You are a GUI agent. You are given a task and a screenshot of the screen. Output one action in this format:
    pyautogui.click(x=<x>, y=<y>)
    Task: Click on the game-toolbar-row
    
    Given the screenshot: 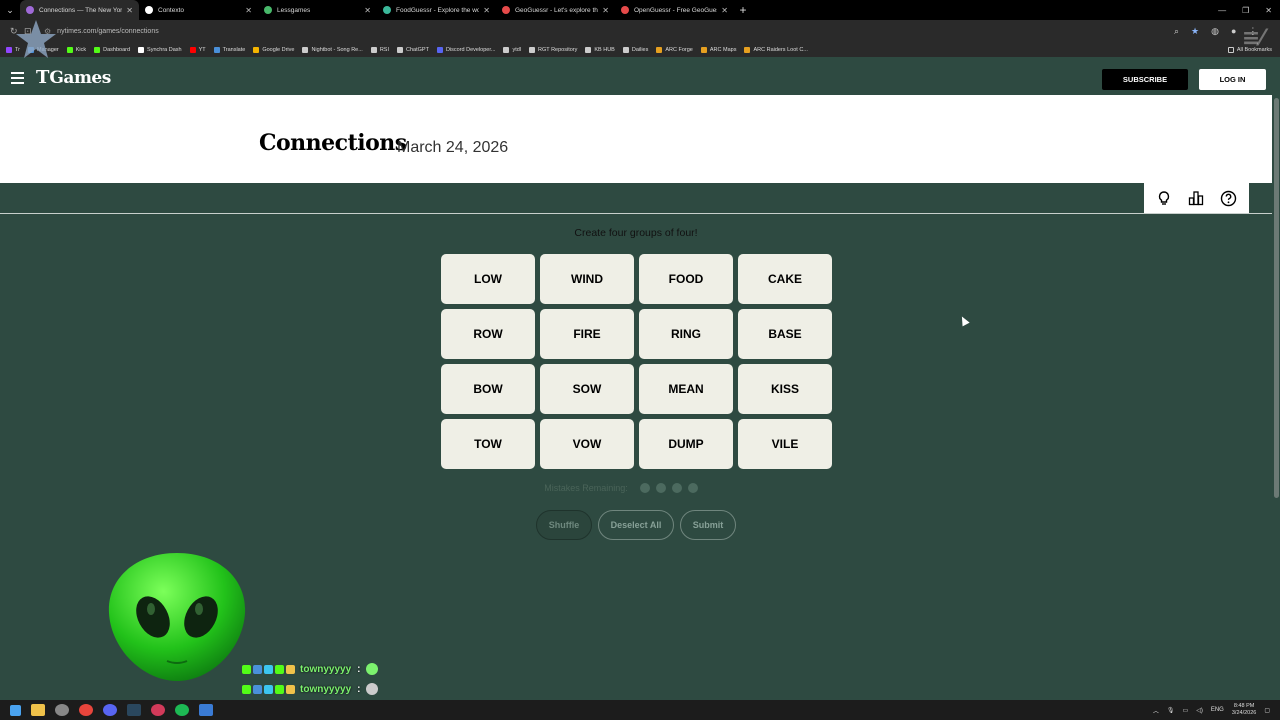 What is the action you would take?
    pyautogui.click(x=636, y=198)
    